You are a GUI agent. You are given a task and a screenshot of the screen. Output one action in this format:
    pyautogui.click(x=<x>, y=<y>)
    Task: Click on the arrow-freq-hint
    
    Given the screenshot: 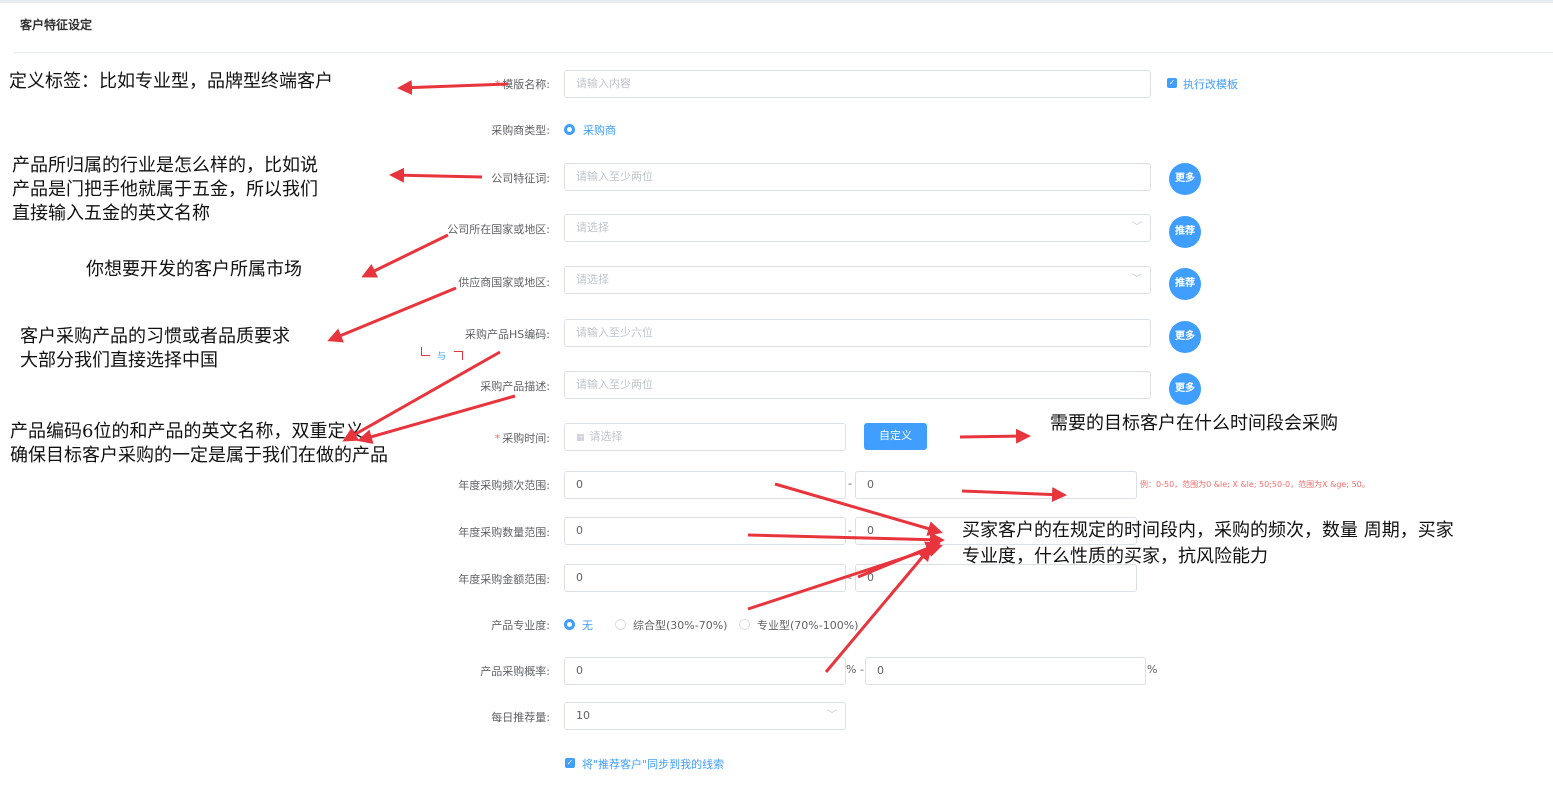 What is the action you would take?
    pyautogui.click(x=1014, y=495)
    